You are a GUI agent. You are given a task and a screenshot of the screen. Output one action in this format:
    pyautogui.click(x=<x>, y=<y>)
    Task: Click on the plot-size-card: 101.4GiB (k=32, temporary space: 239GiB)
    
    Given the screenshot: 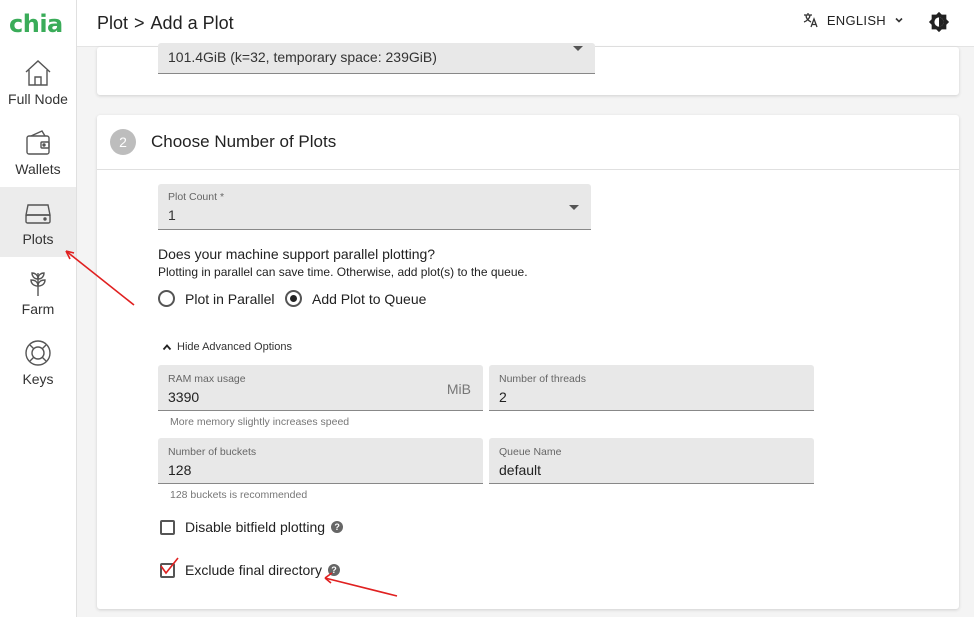 What is the action you would take?
    pyautogui.click(x=528, y=69)
    